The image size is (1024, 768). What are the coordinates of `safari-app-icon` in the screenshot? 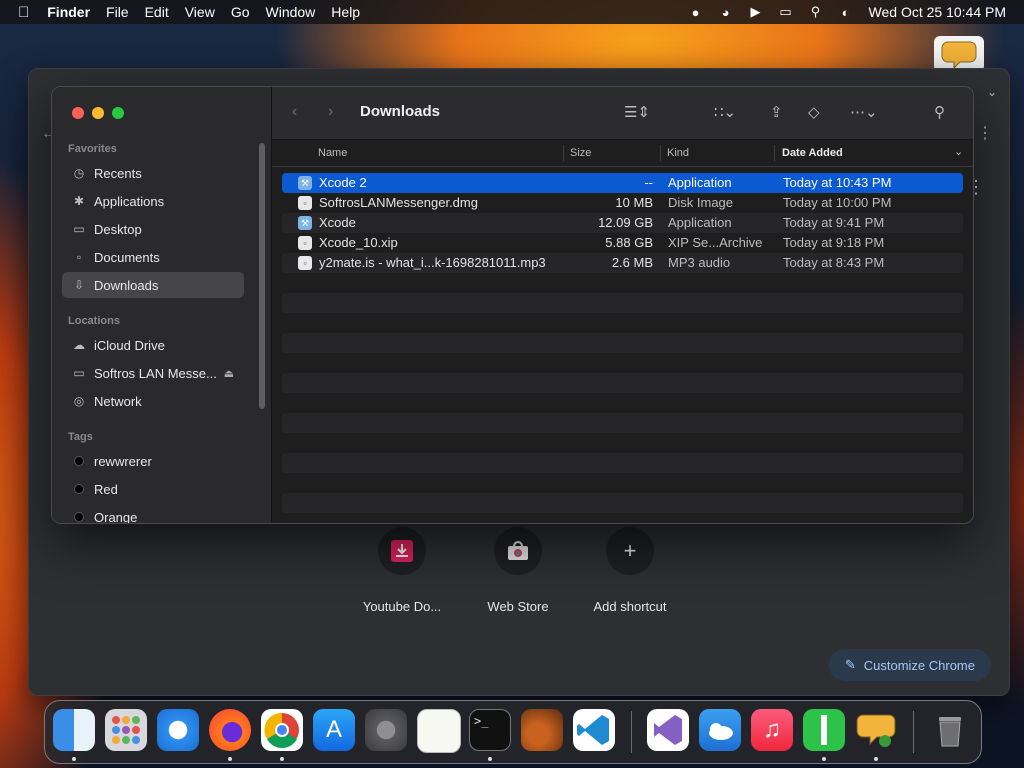 It's located at (178, 730).